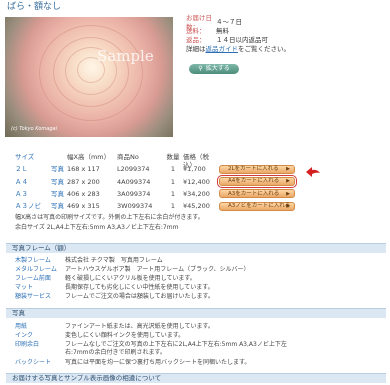 The image size is (390, 385). What do you see at coordinates (83, 169) in the screenshot?
I see `row-dims: 168 x 117` at bounding box center [83, 169].